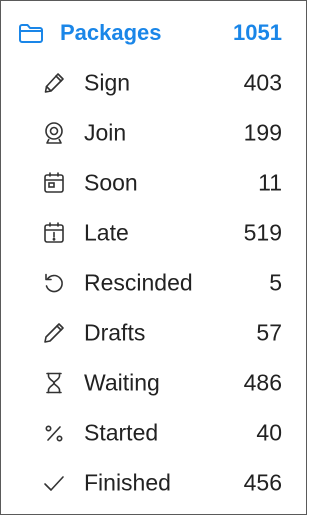  Describe the element at coordinates (122, 382) in the screenshot. I see `sidebar-item-label: Waiting` at that location.